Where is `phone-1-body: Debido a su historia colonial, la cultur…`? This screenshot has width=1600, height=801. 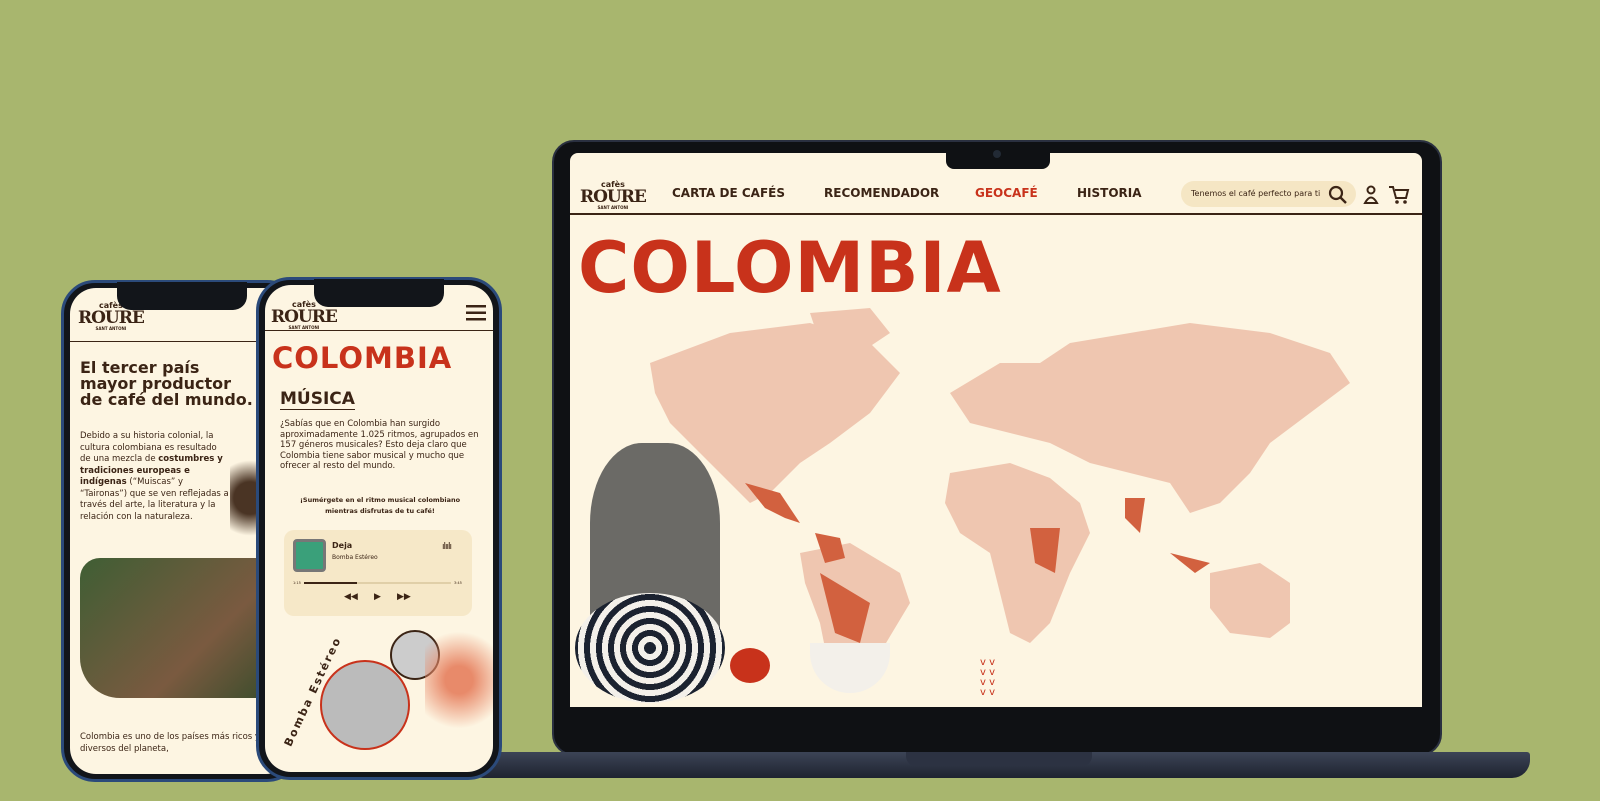 phone-1-body: Debido a su historia colonial, la cultur… is located at coordinates (155, 477).